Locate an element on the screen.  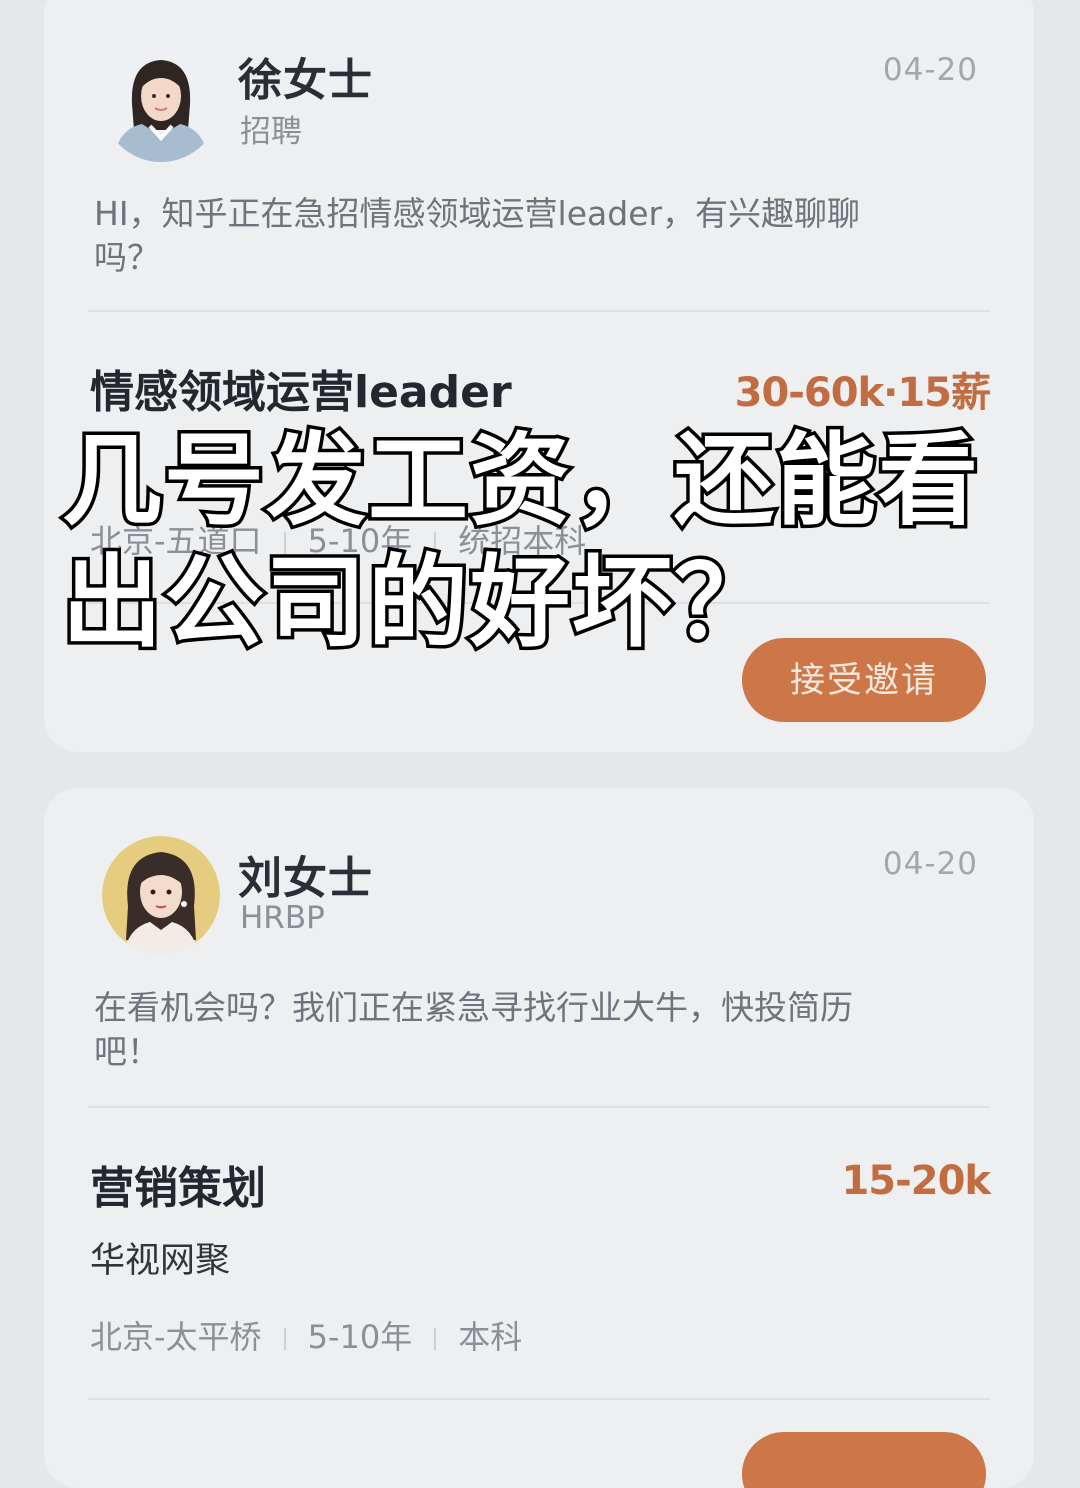
recruiter-role: HRBP is located at coordinates (282, 918).